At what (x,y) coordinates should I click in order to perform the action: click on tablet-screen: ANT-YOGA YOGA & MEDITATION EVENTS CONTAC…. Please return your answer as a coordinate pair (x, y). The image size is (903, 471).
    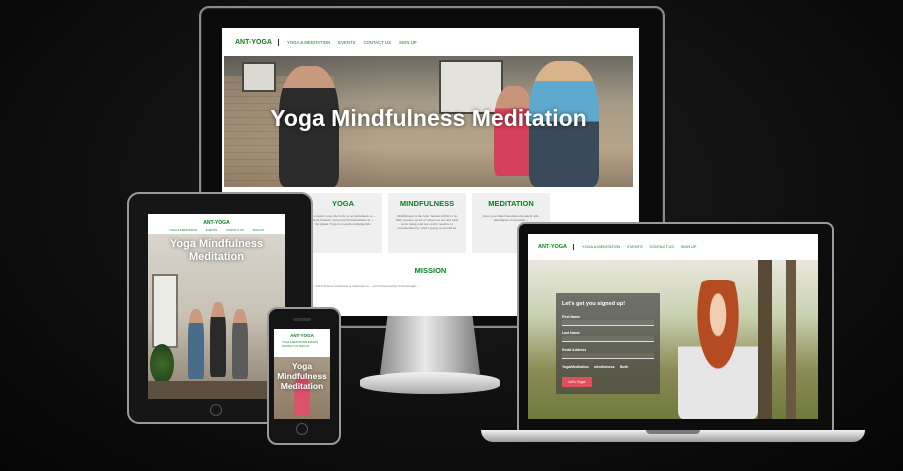
    Looking at the image, I should click on (216, 306).